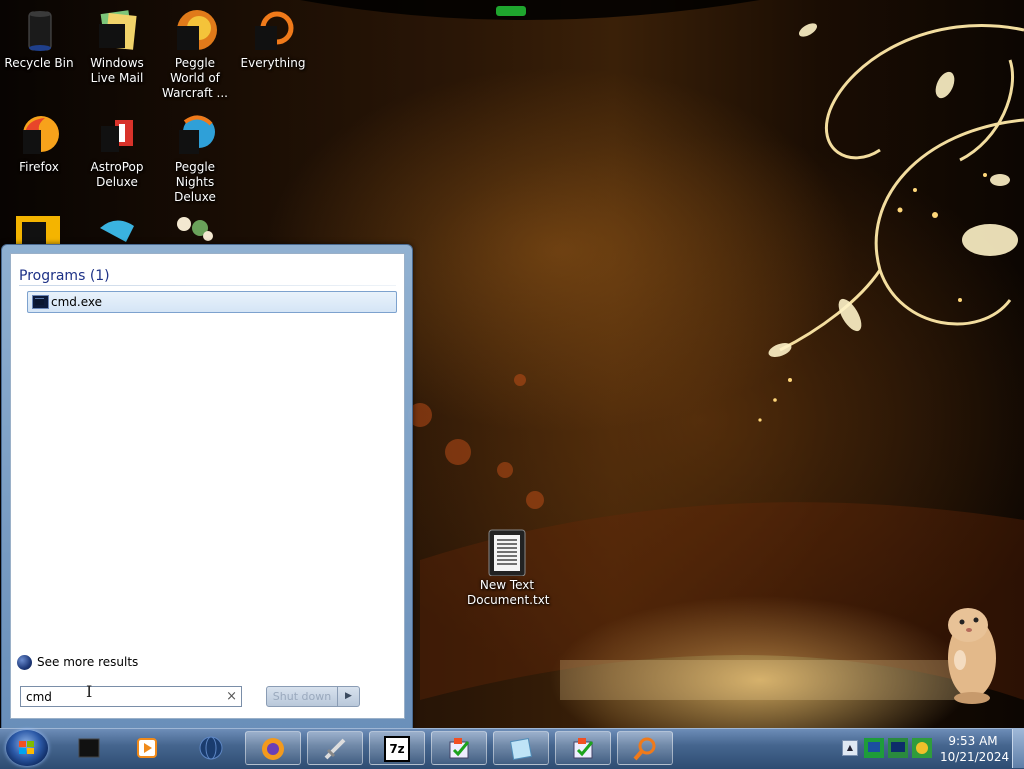 The image size is (1024, 769). Describe the element at coordinates (117, 174) in the screenshot. I see `desktop-icon-label: AstroPop Deluxe` at that location.